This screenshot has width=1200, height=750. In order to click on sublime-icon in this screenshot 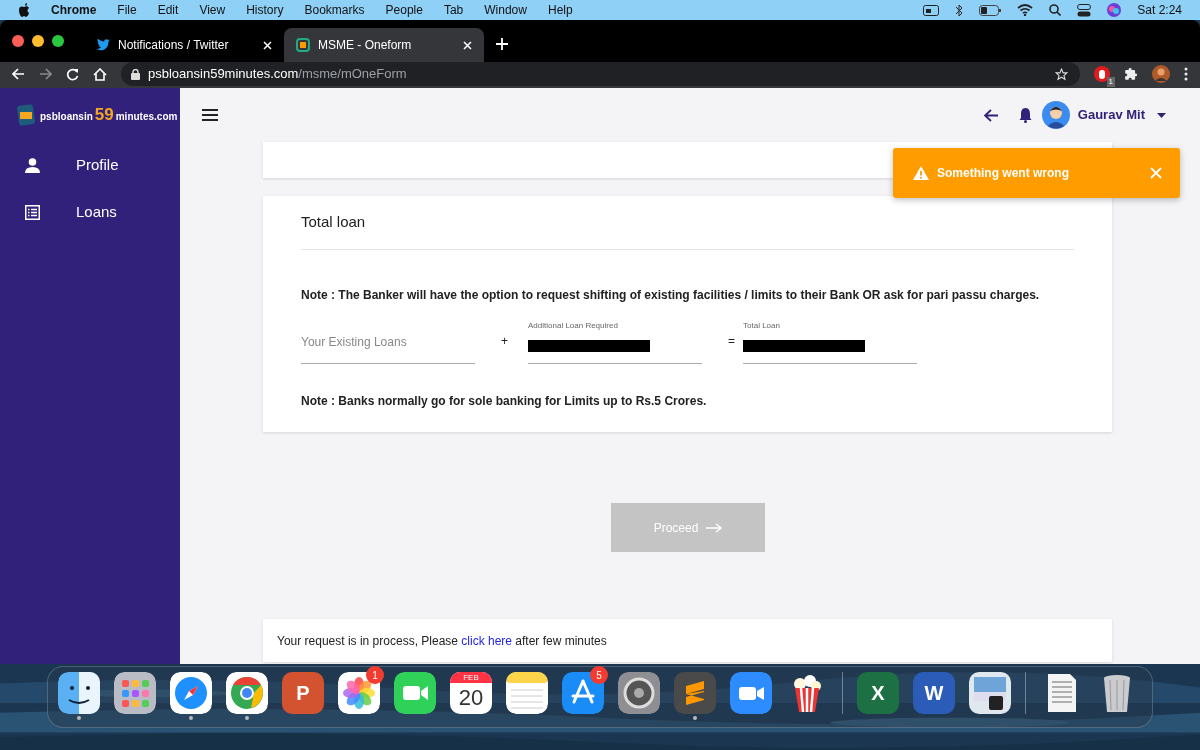, I will do `click(695, 693)`.